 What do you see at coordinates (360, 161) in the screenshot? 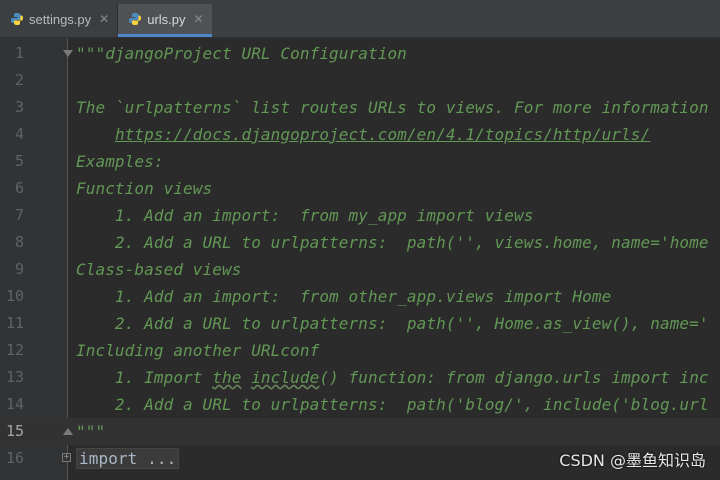
I see `code-line: 5 Examples:` at bounding box center [360, 161].